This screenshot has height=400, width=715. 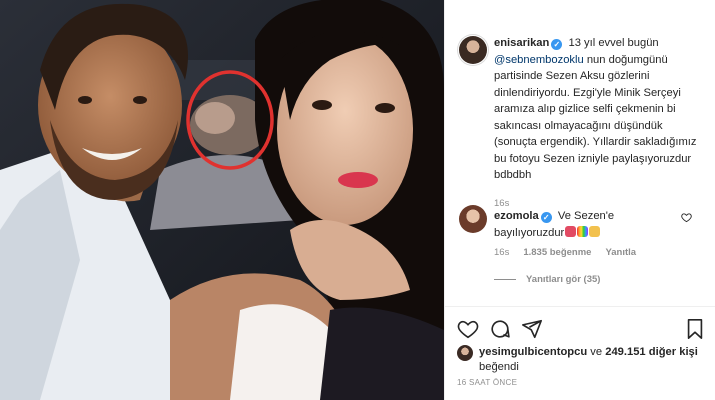 I want to click on heart-icon, so click(x=468, y=329).